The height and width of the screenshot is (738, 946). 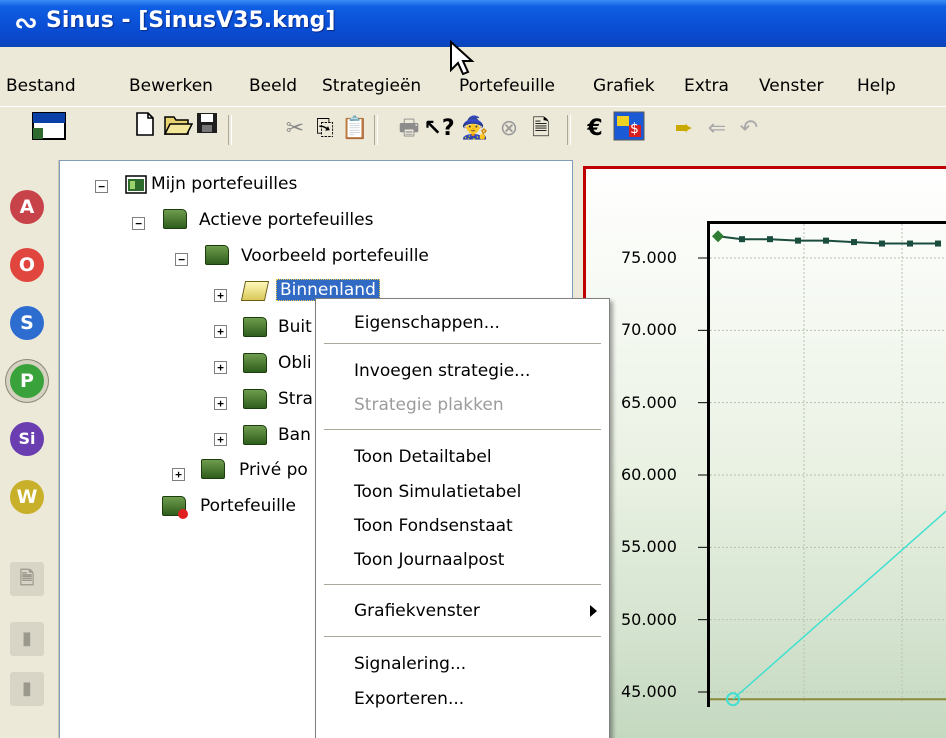 I want to click on strategy-si-icon: Si, so click(x=27, y=439).